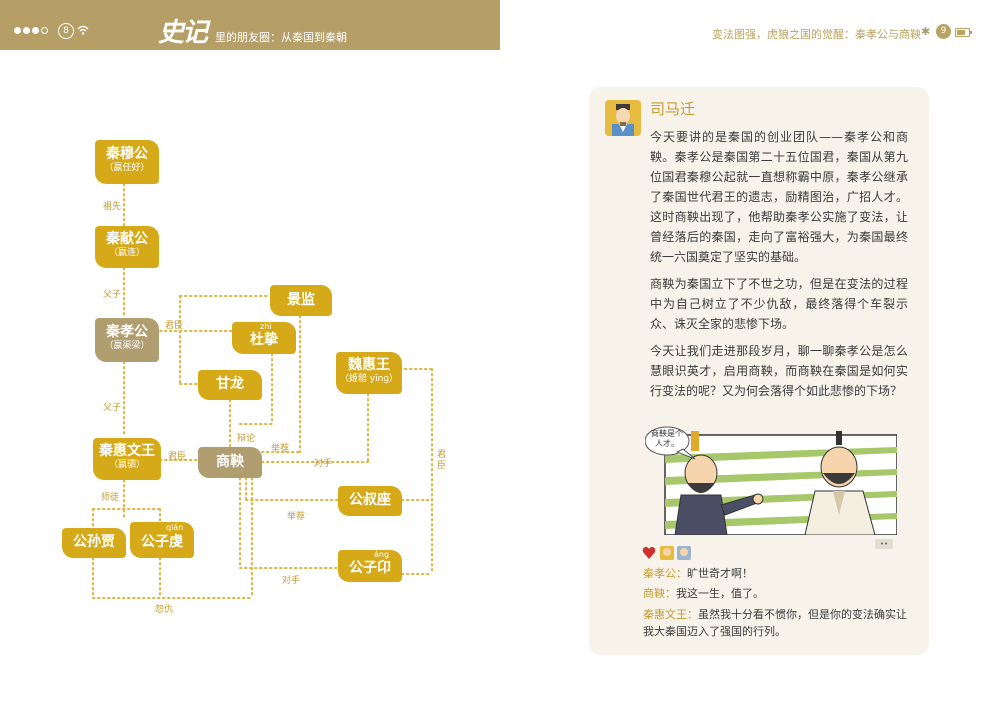  I want to click on heart-icon, so click(649, 553).